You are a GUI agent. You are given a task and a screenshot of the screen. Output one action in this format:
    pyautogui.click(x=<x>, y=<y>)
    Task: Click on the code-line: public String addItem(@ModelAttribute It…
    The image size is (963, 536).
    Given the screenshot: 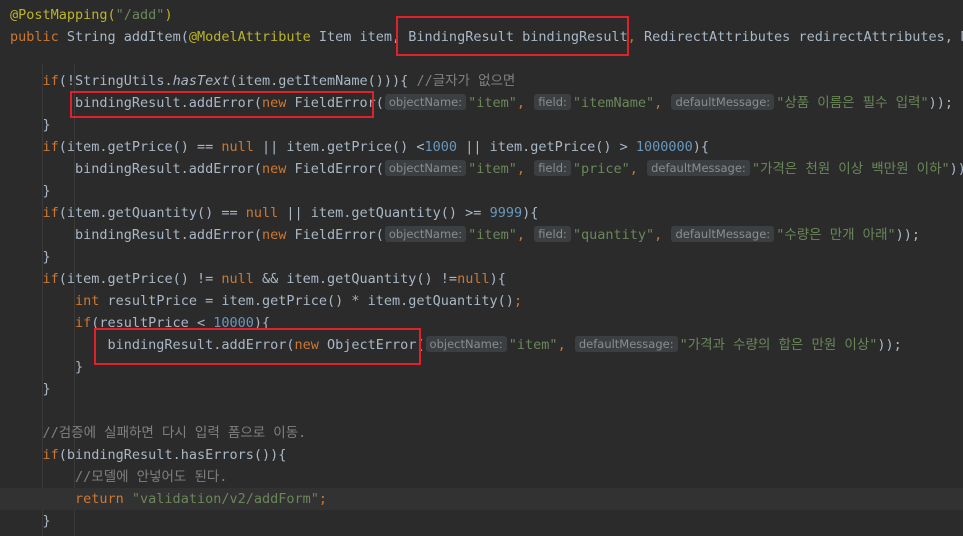 What is the action you would take?
    pyautogui.click(x=486, y=37)
    